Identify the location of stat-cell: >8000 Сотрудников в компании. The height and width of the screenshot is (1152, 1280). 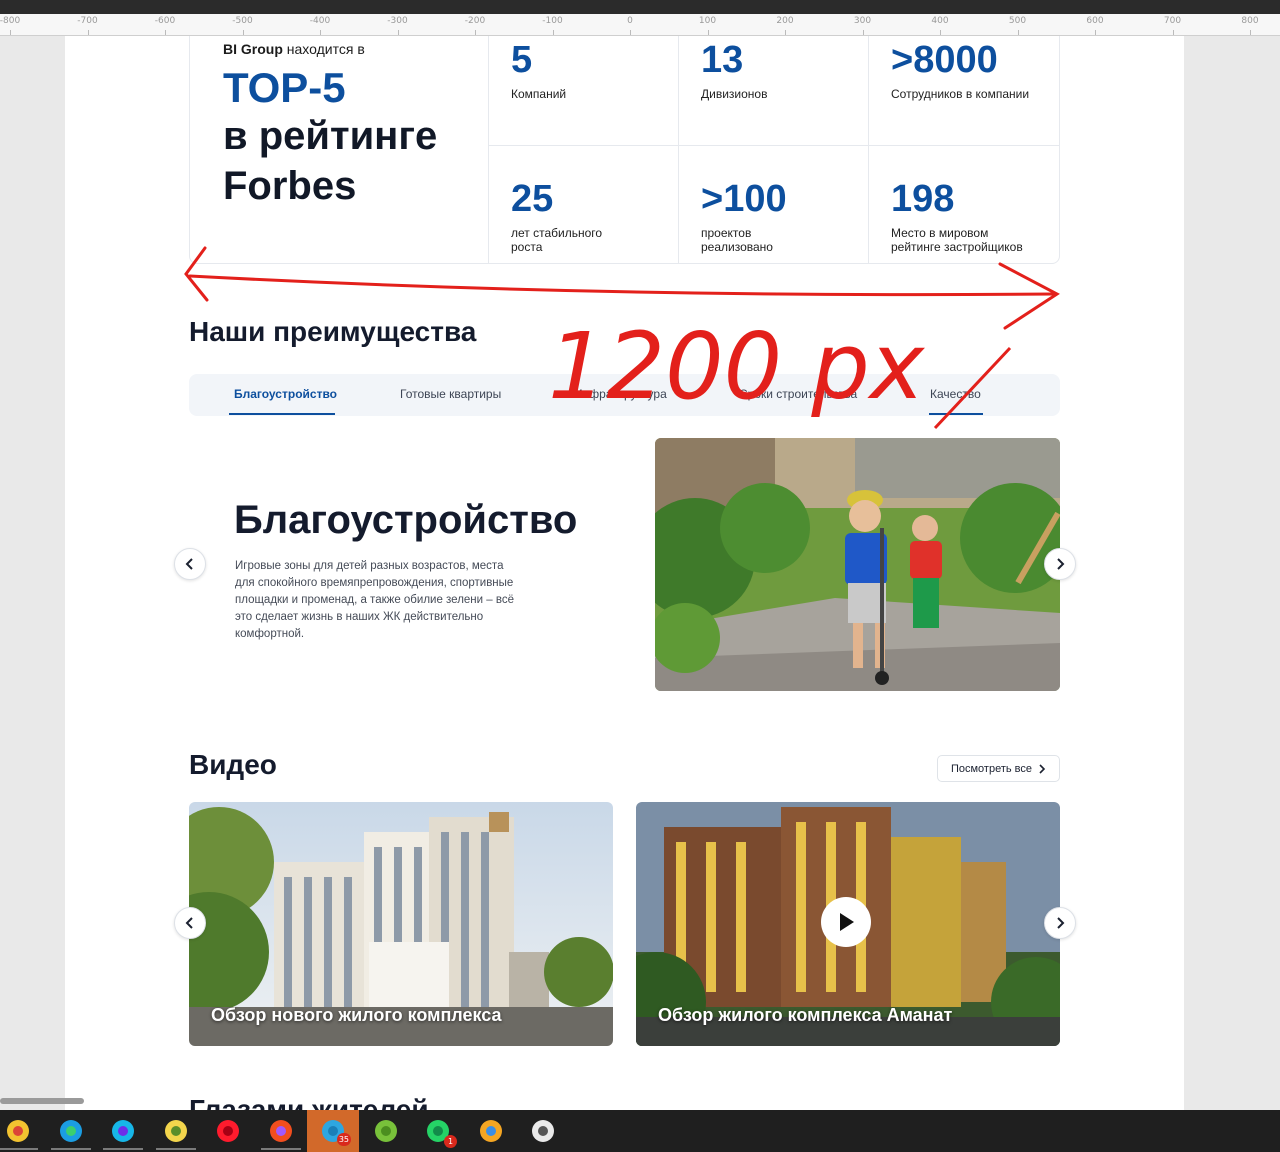
(964, 91).